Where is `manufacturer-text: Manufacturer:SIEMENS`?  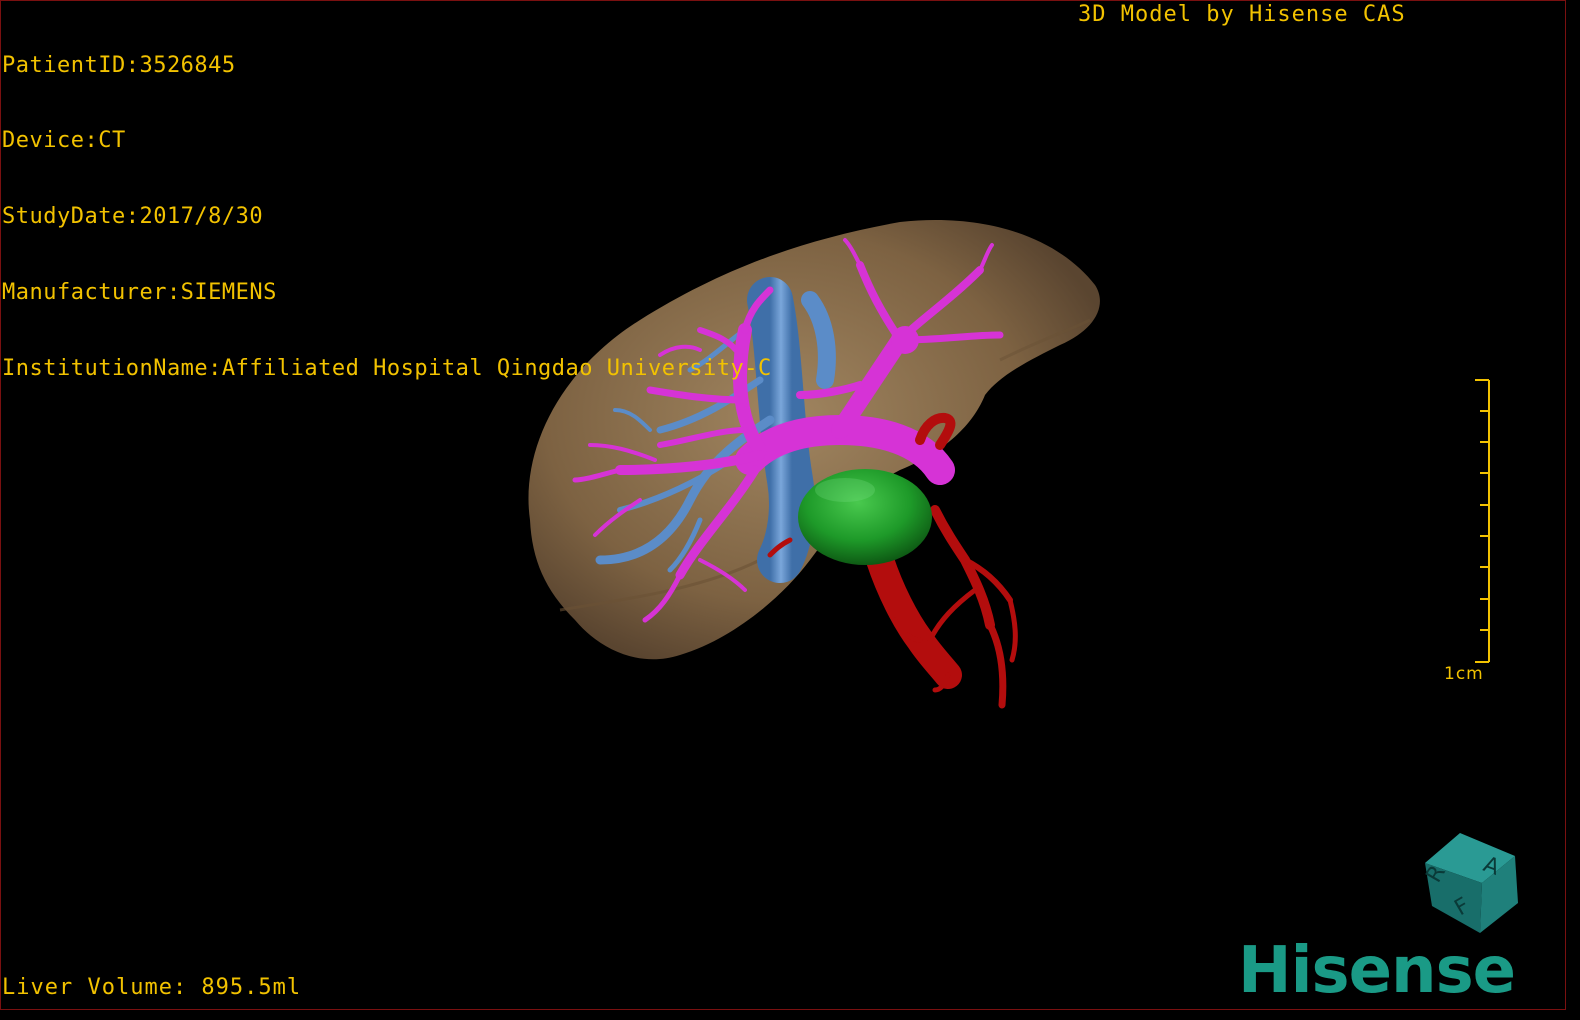
manufacturer-text: Manufacturer:SIEMENS is located at coordinates (139, 293).